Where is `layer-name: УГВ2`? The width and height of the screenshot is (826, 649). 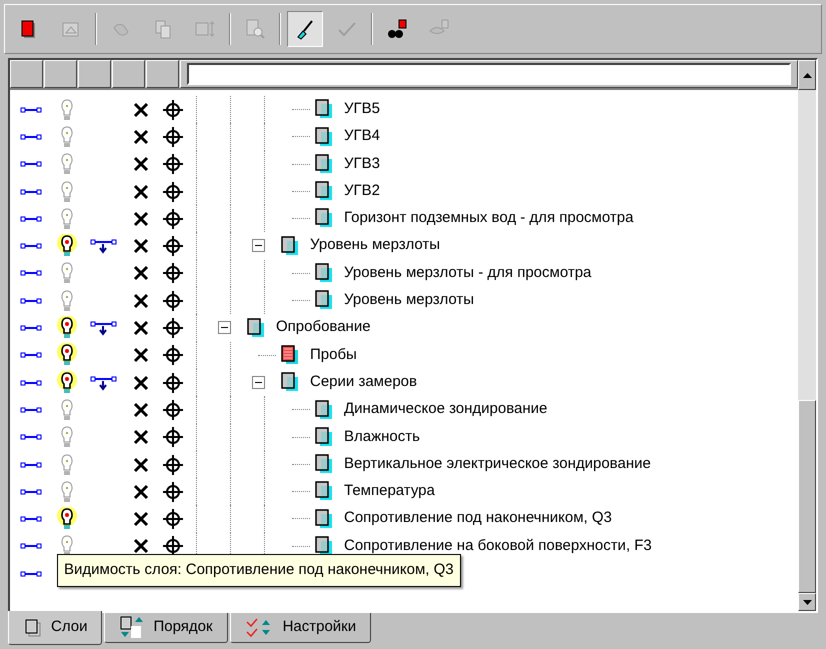 layer-name: УГВ2 is located at coordinates (362, 191).